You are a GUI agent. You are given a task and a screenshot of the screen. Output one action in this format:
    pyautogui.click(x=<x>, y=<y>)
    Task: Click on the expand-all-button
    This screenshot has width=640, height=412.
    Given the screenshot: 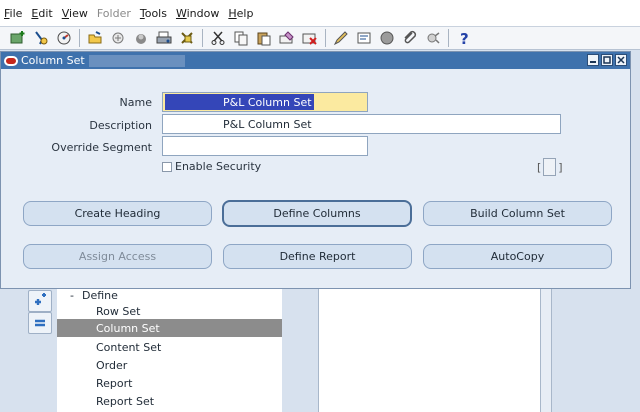 What is the action you would take?
    pyautogui.click(x=40, y=301)
    